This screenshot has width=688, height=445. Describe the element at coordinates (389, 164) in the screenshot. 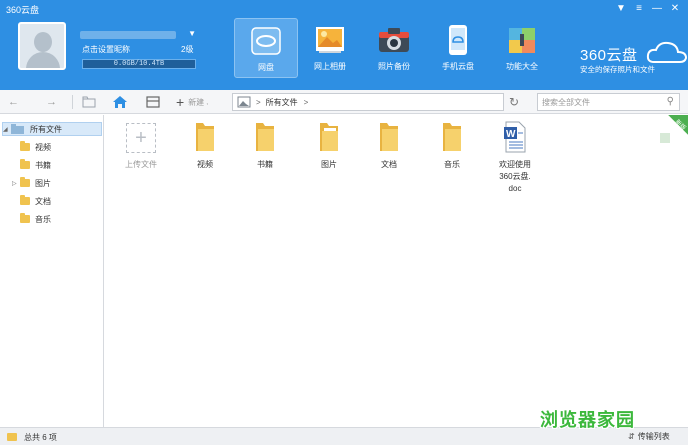

I see `file-label: 文档` at that location.